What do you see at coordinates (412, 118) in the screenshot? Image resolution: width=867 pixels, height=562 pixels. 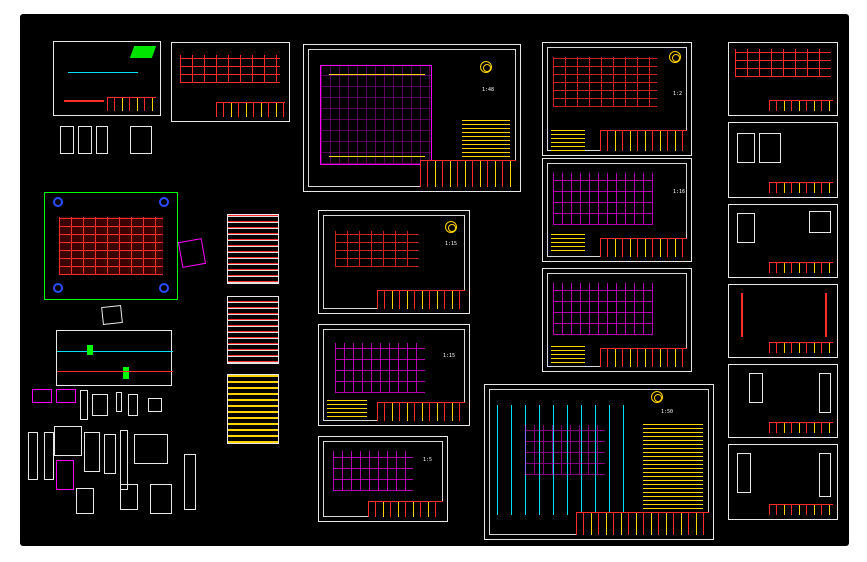 I see `sheet-main-plate: 1:48` at bounding box center [412, 118].